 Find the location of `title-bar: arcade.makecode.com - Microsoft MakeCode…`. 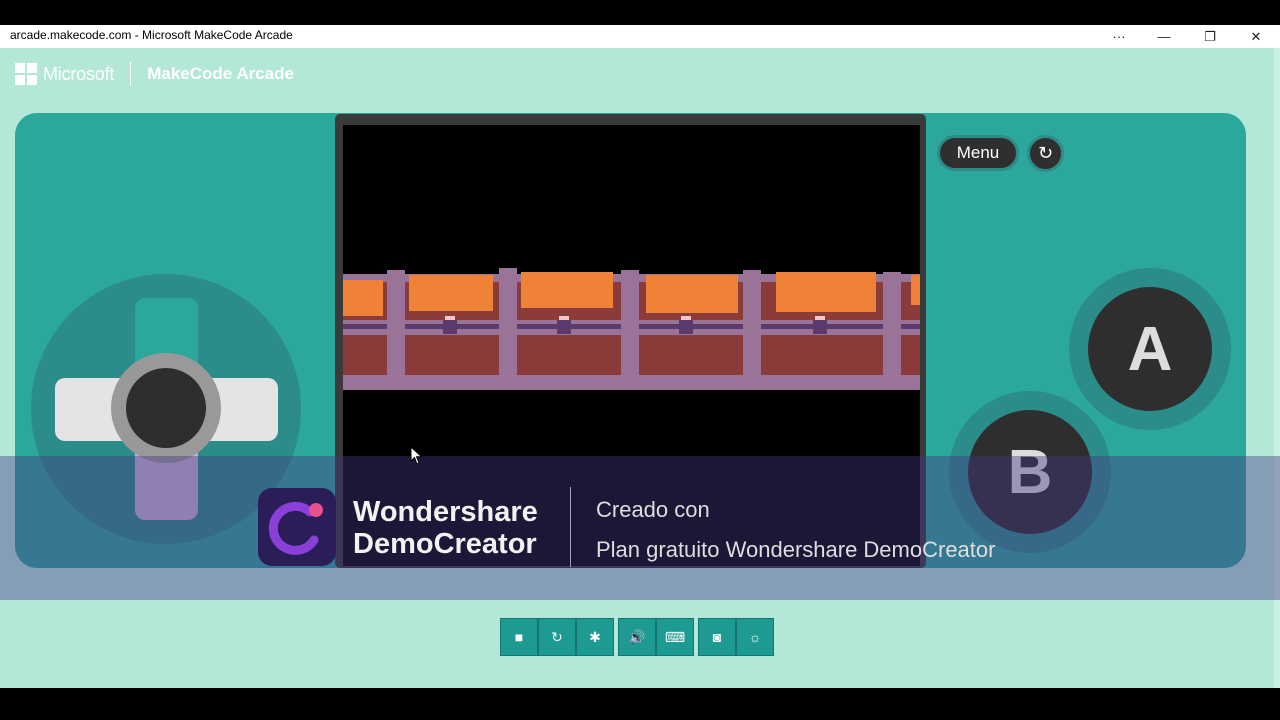

title-bar: arcade.makecode.com - Microsoft MakeCode… is located at coordinates (640, 36).